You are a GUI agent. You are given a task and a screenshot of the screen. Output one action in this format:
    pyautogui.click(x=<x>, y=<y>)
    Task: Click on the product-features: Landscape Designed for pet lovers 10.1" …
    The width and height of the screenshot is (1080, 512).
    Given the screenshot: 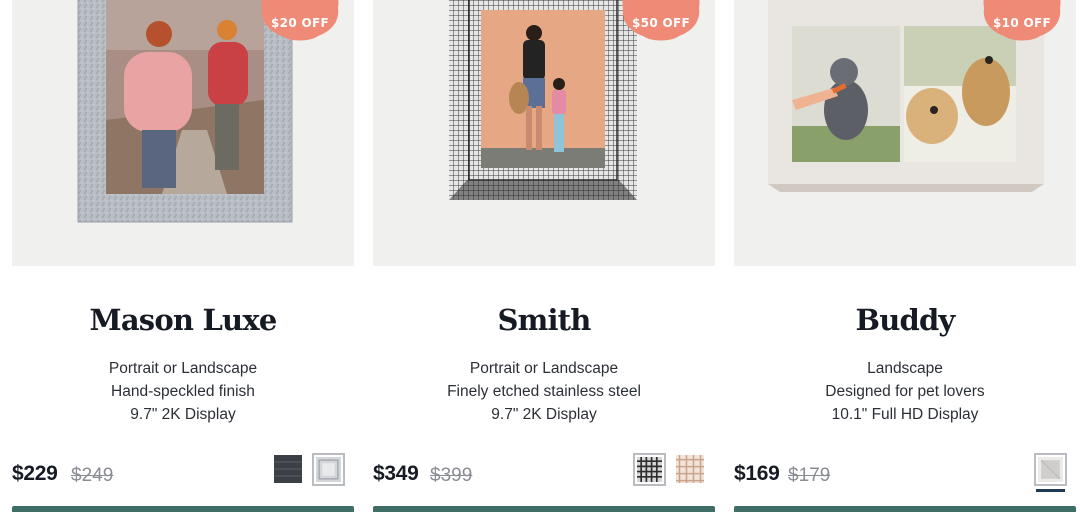 What is the action you would take?
    pyautogui.click(x=905, y=391)
    